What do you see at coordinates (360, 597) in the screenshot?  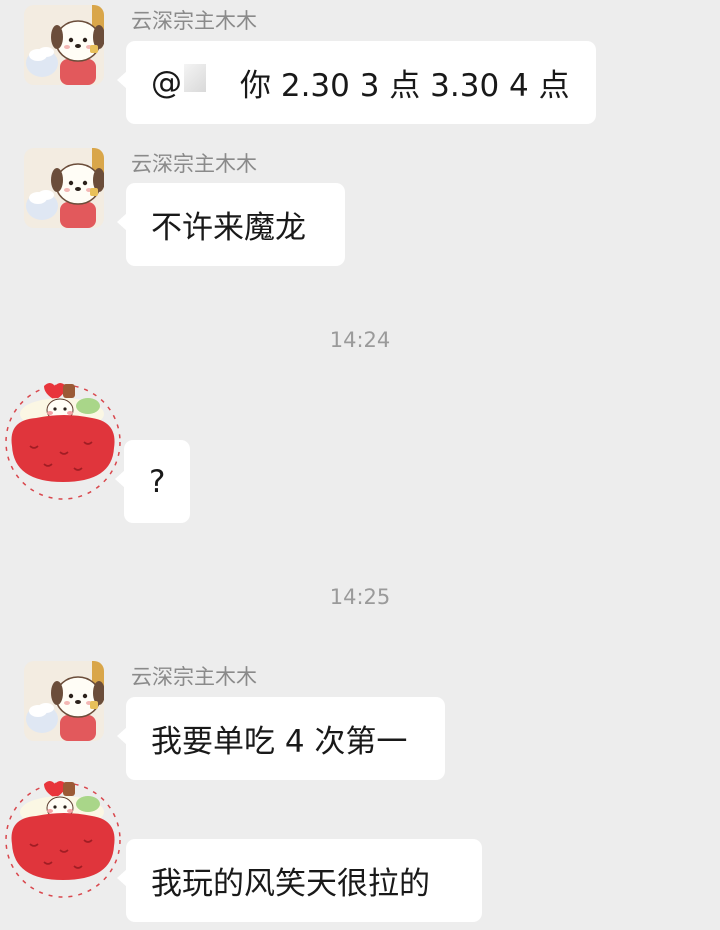 I see `timestamp: 14:25` at bounding box center [360, 597].